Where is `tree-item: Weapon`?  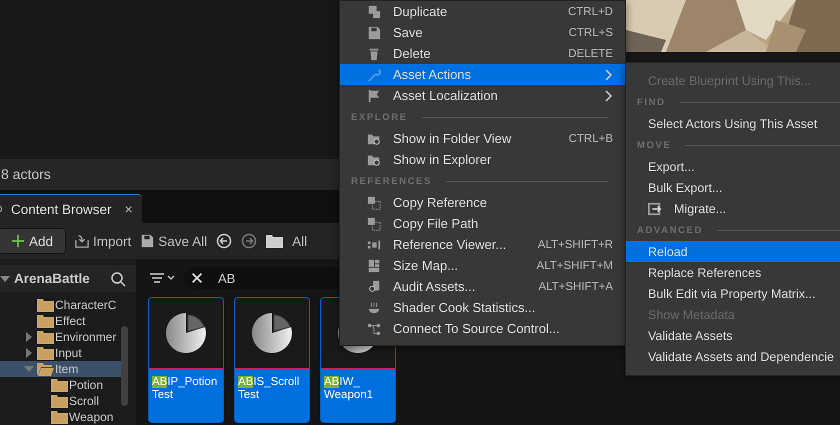
tree-item: Weapon is located at coordinates (60, 417).